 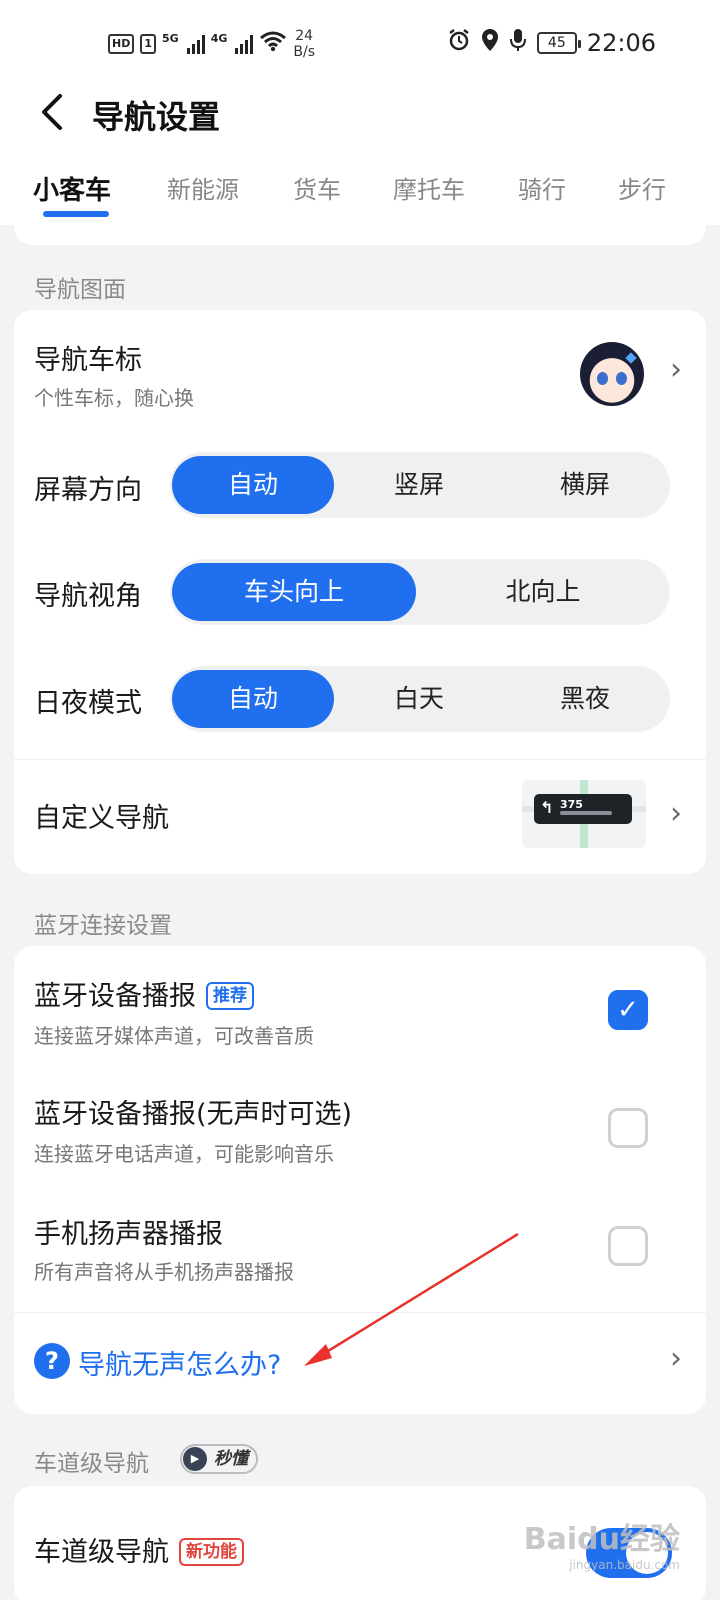 I want to click on alarm-icon, so click(x=459, y=43).